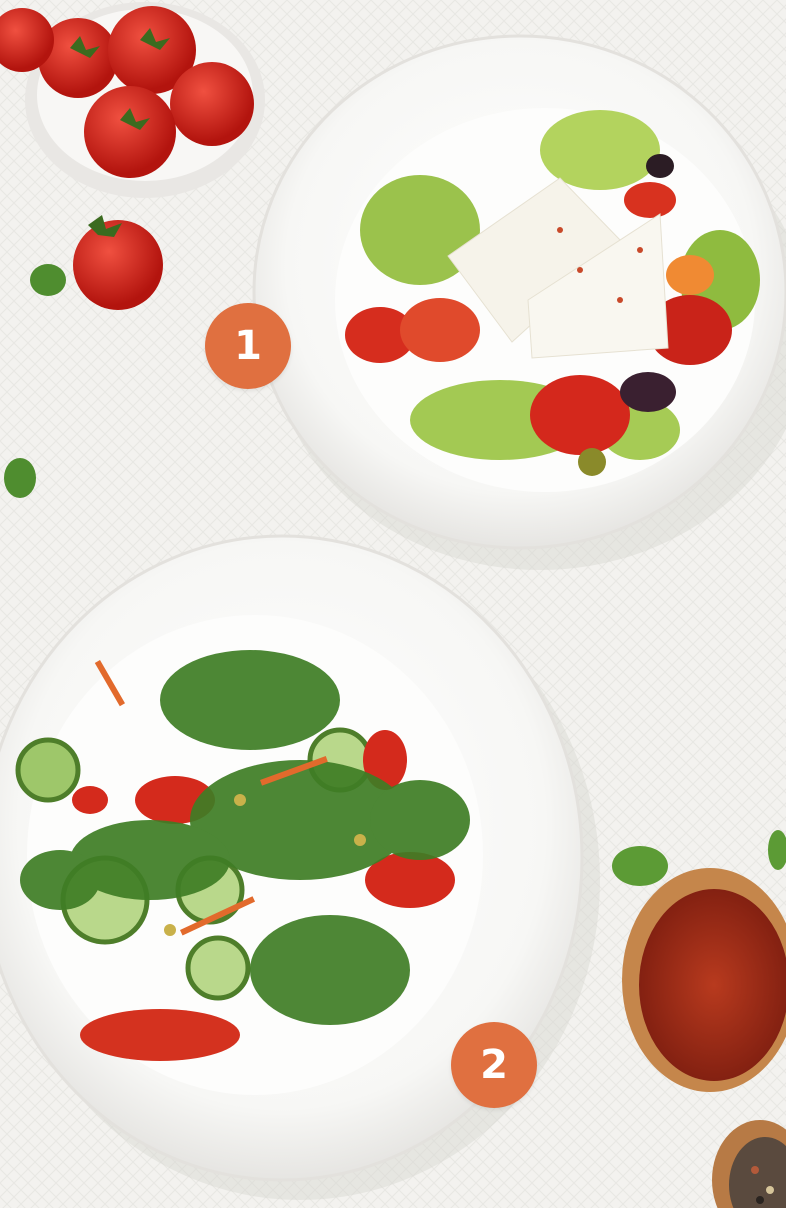  I want to click on number-badge-label: 1, so click(248, 346).